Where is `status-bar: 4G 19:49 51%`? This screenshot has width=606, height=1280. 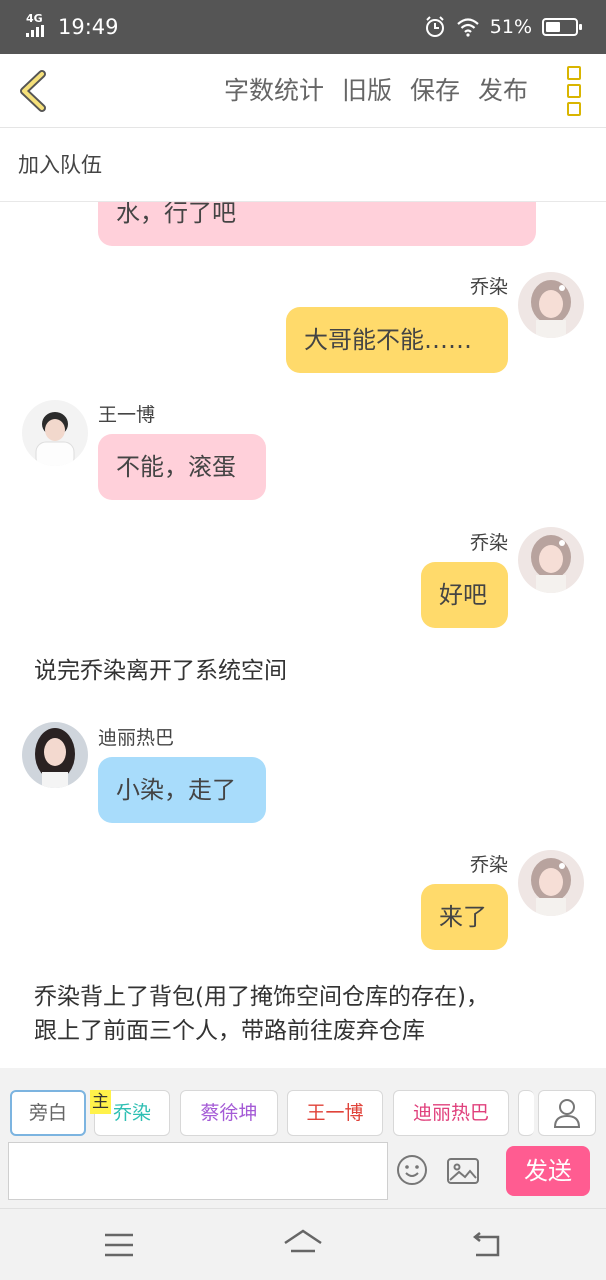 status-bar: 4G 19:49 51% is located at coordinates (303, 27).